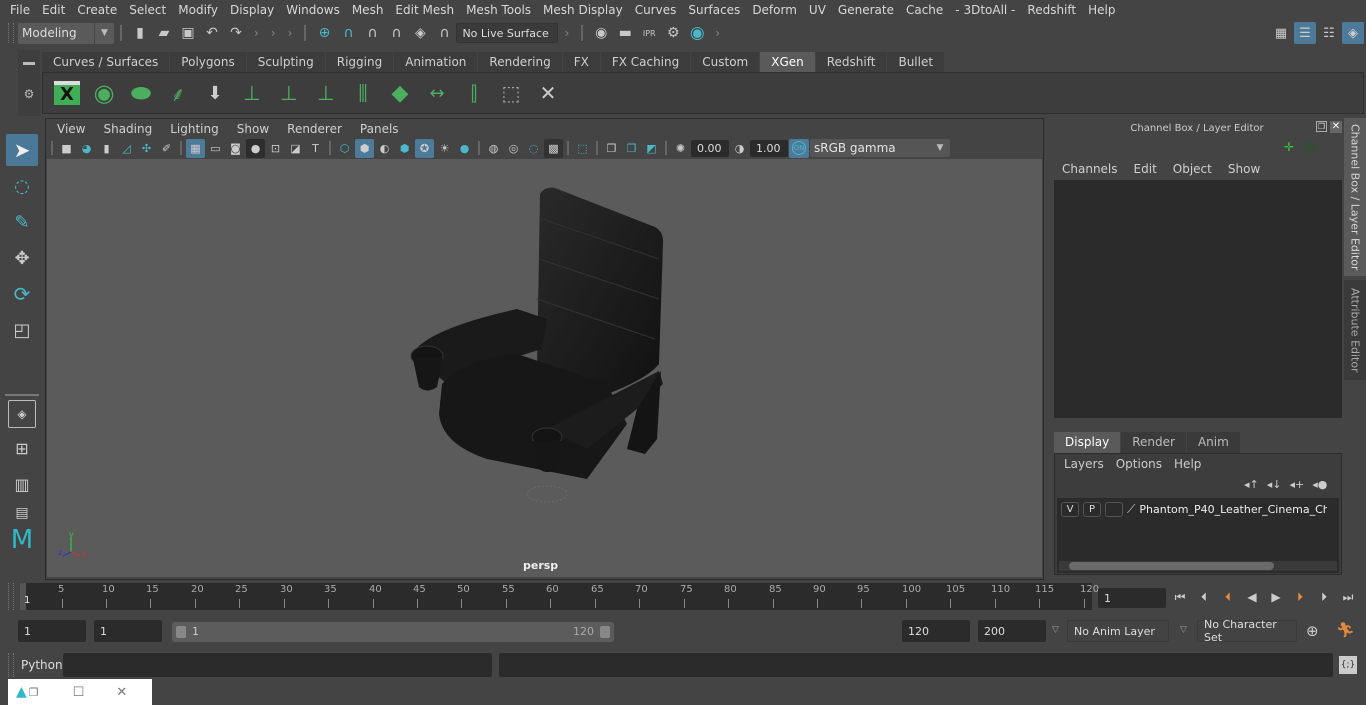  Describe the element at coordinates (22, 294) in the screenshot. I see `rotate-tool-icon: ⟳` at that location.